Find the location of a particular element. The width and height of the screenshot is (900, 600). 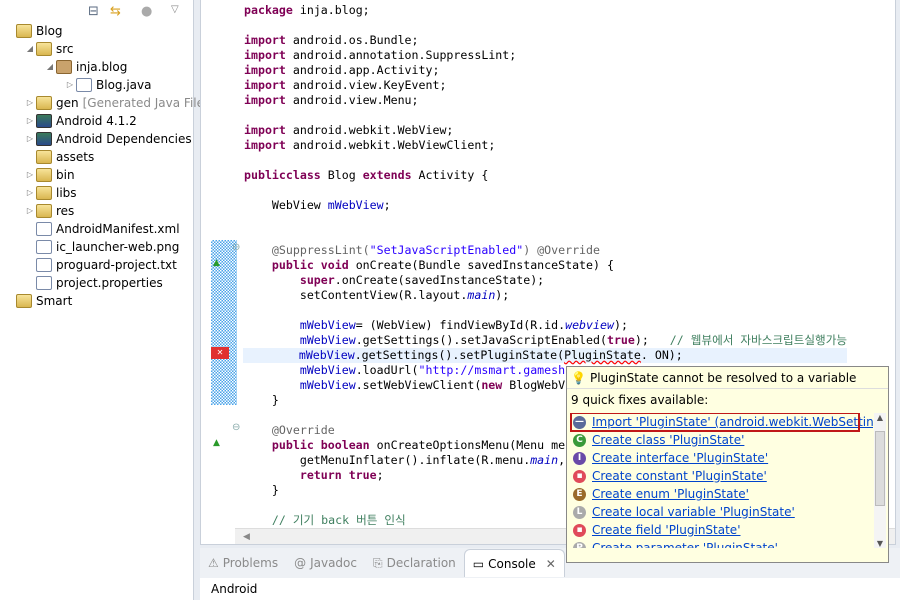

tree-item: project.properties is located at coordinates (93, 283).